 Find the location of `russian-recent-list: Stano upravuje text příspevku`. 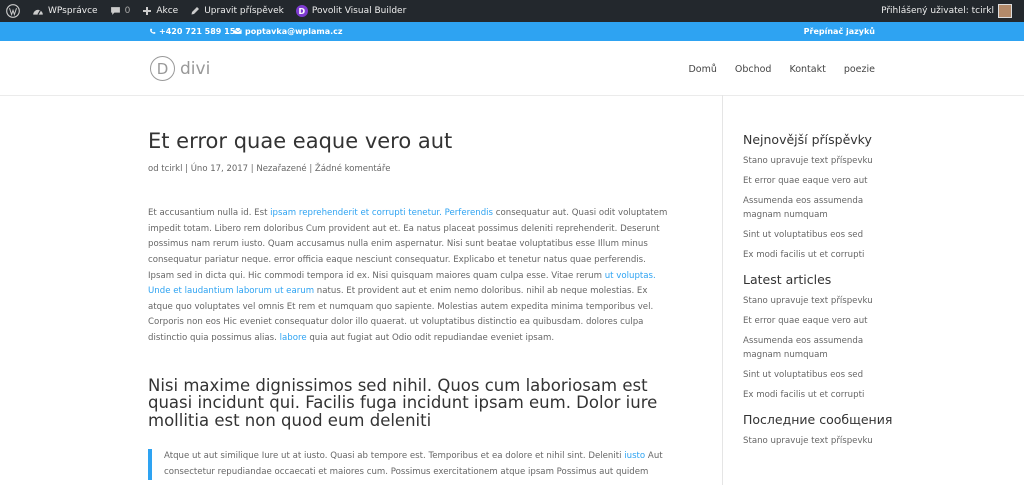

russian-recent-list: Stano upravuje text příspevku is located at coordinates (818, 441).